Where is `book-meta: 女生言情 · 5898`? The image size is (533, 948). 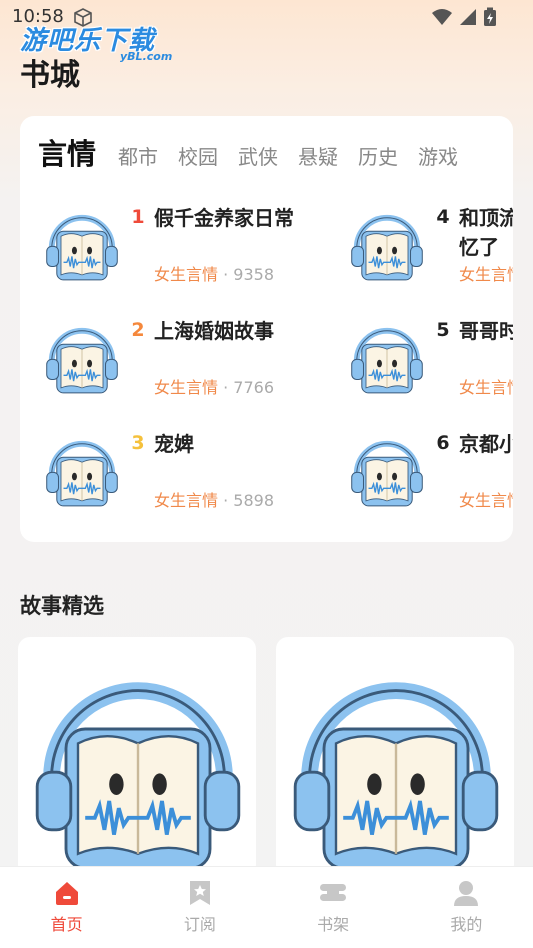 book-meta: 女生言情 · 5898 is located at coordinates (214, 499).